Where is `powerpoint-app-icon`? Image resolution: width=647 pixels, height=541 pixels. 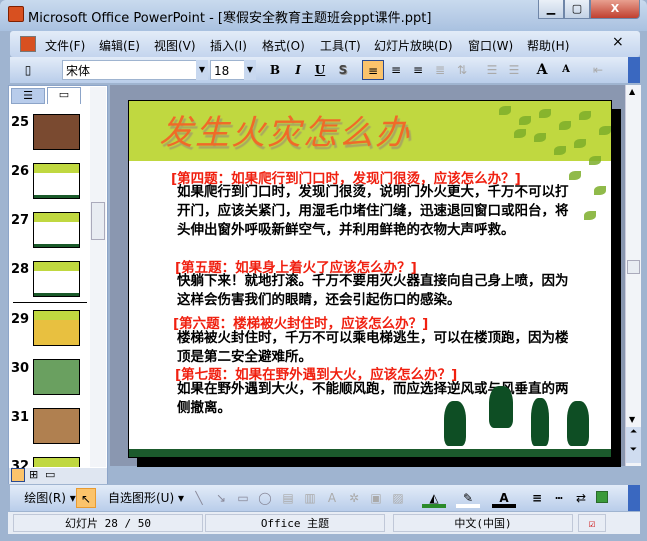 powerpoint-app-icon is located at coordinates (16, 14).